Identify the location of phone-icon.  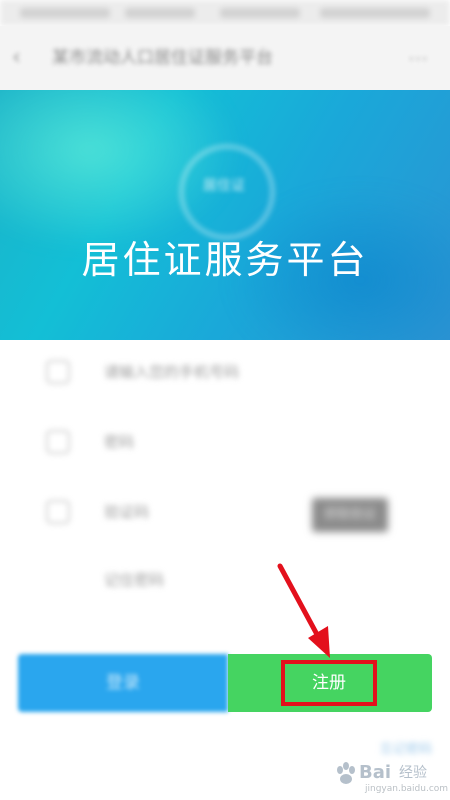
(58, 372).